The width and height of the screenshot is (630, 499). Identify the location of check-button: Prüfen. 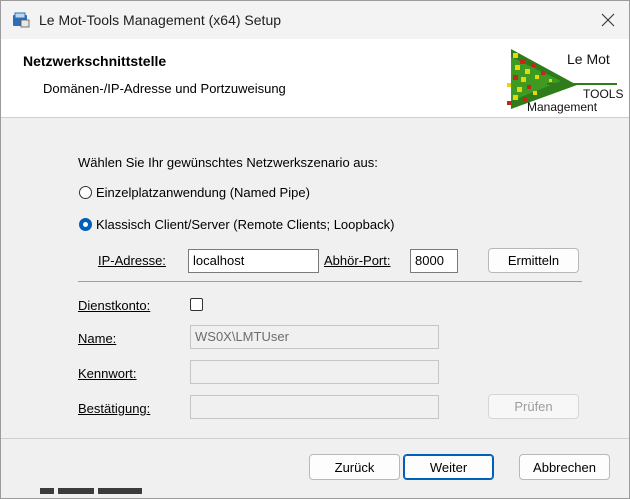
(533, 406).